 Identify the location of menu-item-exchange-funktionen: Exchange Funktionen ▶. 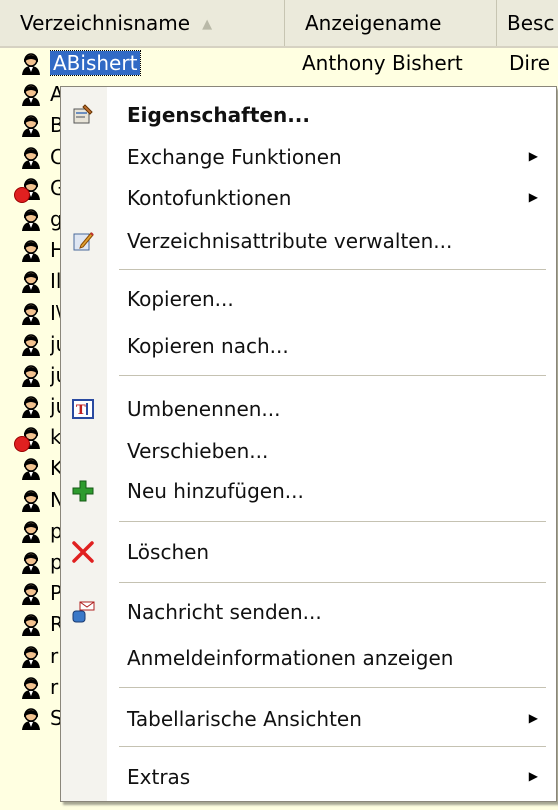
(308, 157).